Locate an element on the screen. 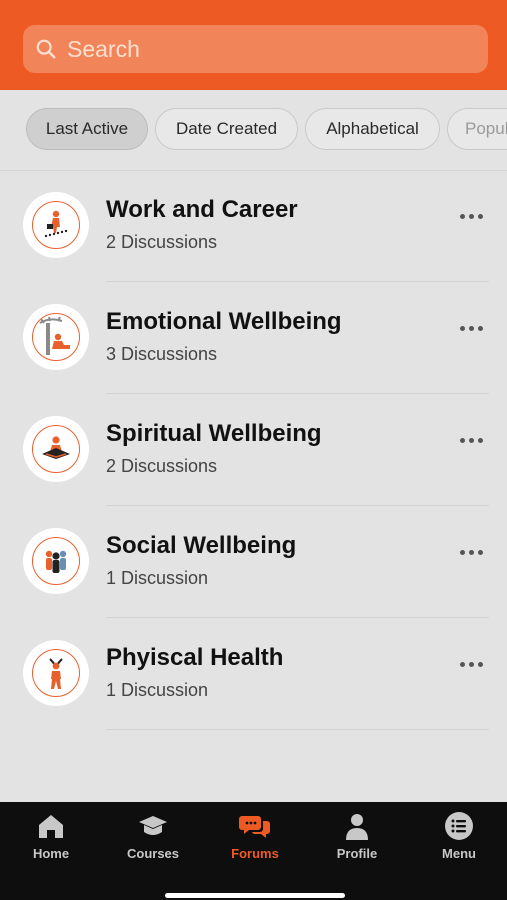  forum-title: Social Wellbeing is located at coordinates (201, 545).